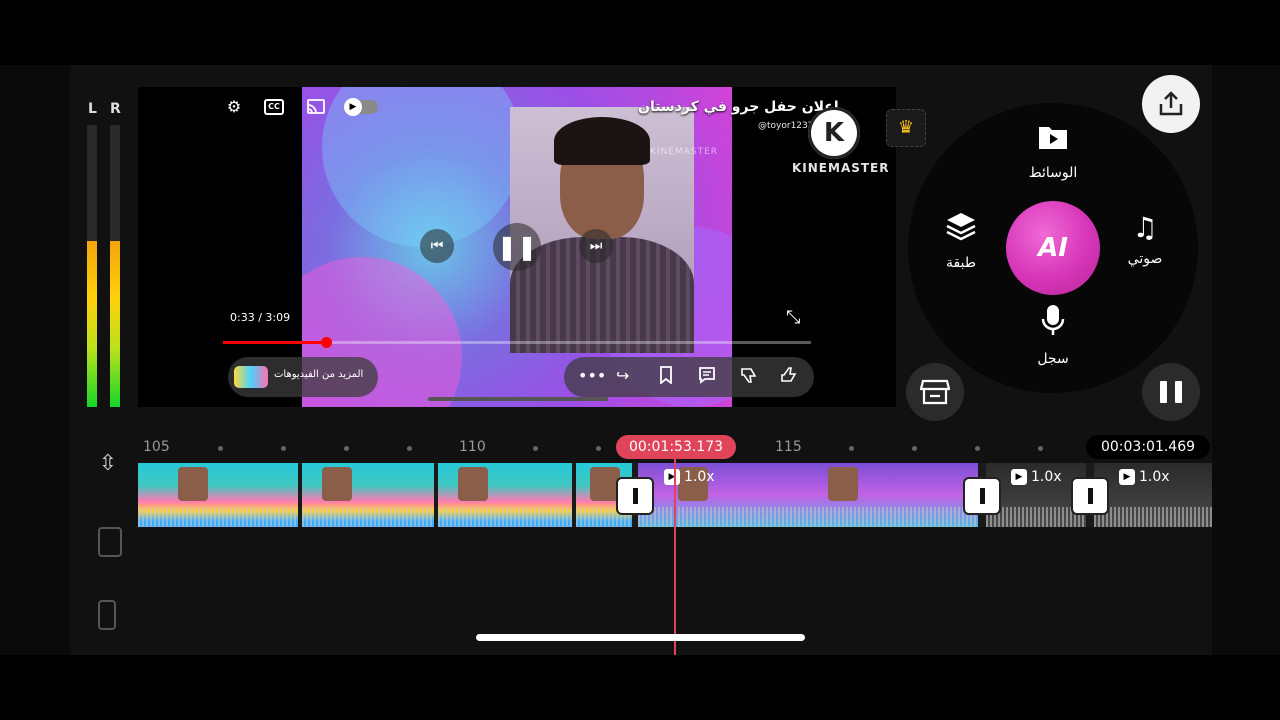 This screenshot has width=1280, height=720. Describe the element at coordinates (689, 377) in the screenshot. I see `video-actions: ••• ↪` at that location.